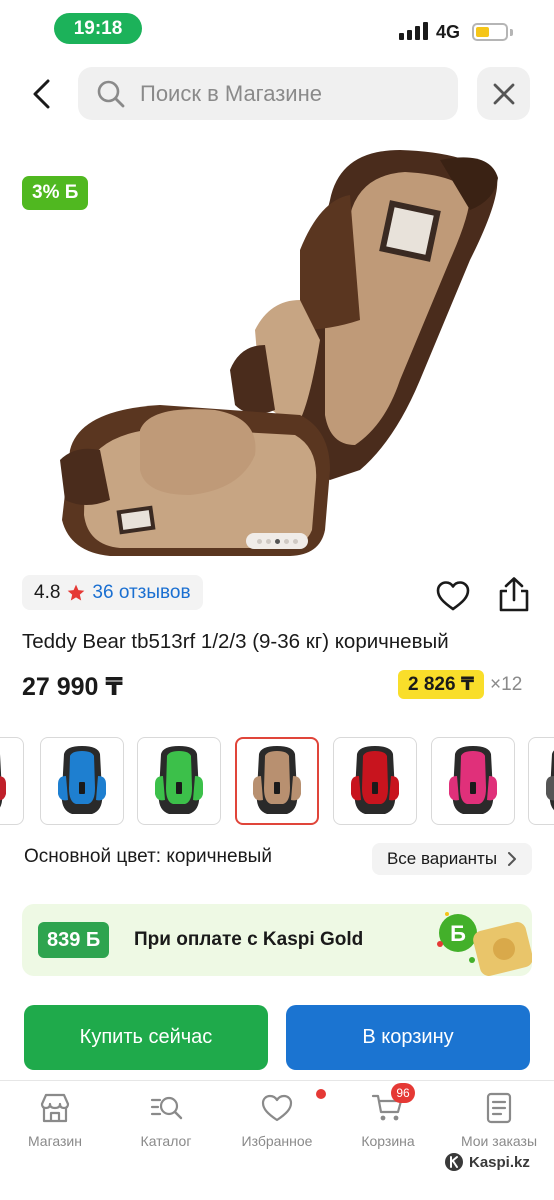  I want to click on cart-icon: 96, so click(393, 1104).